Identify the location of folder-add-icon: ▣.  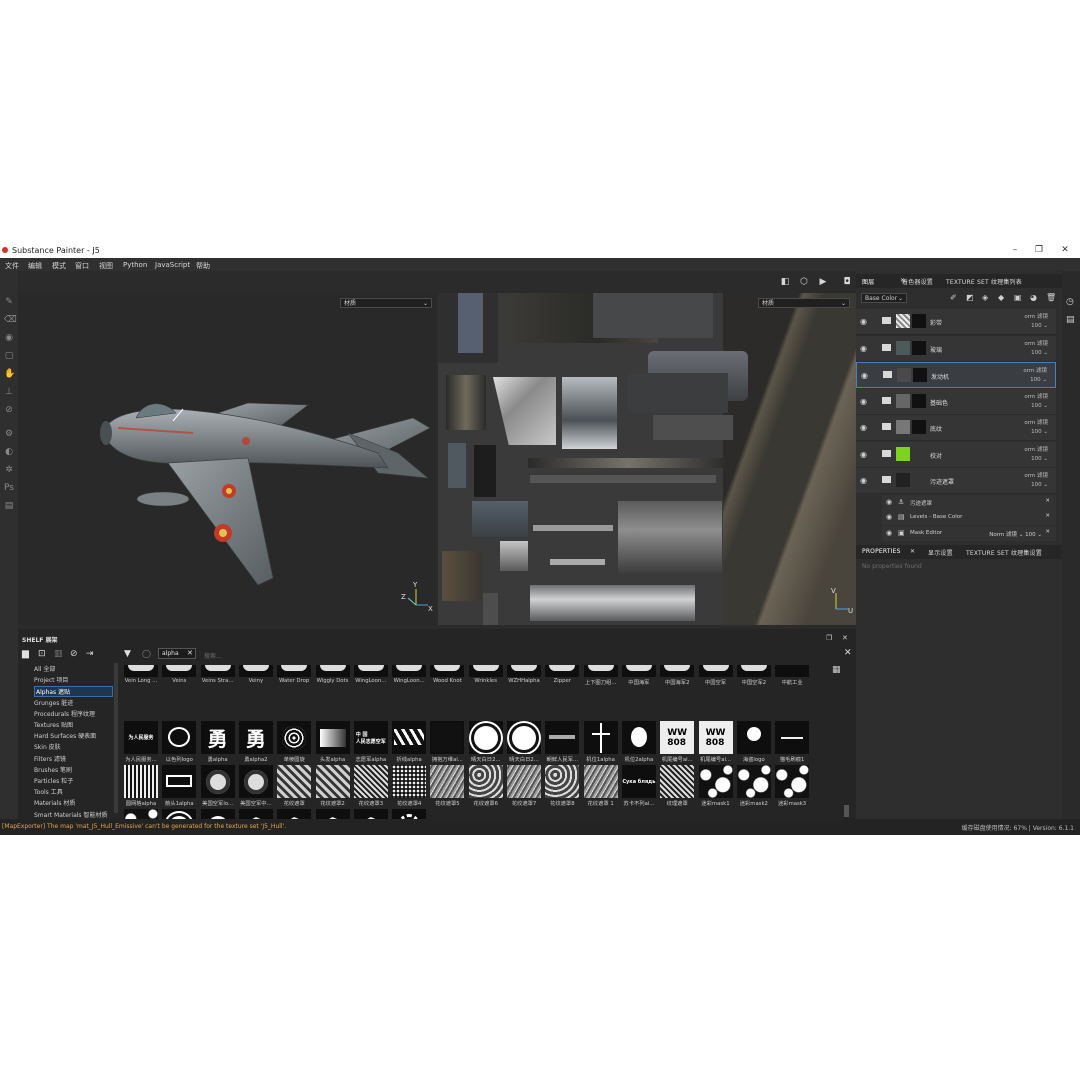
(1018, 297).